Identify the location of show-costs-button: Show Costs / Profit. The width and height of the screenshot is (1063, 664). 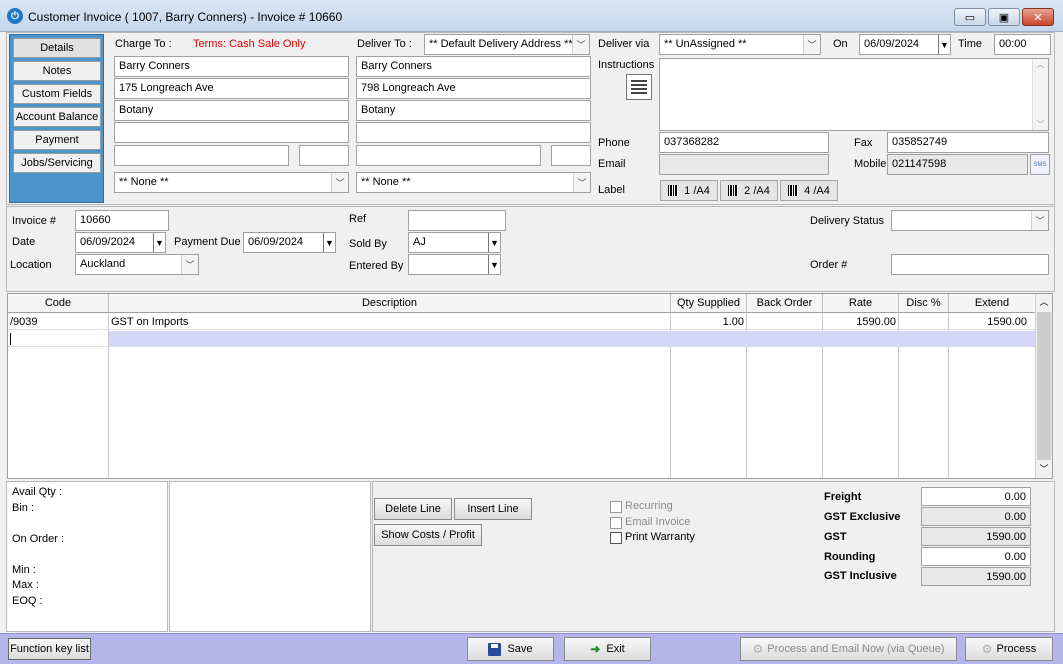
(428, 535).